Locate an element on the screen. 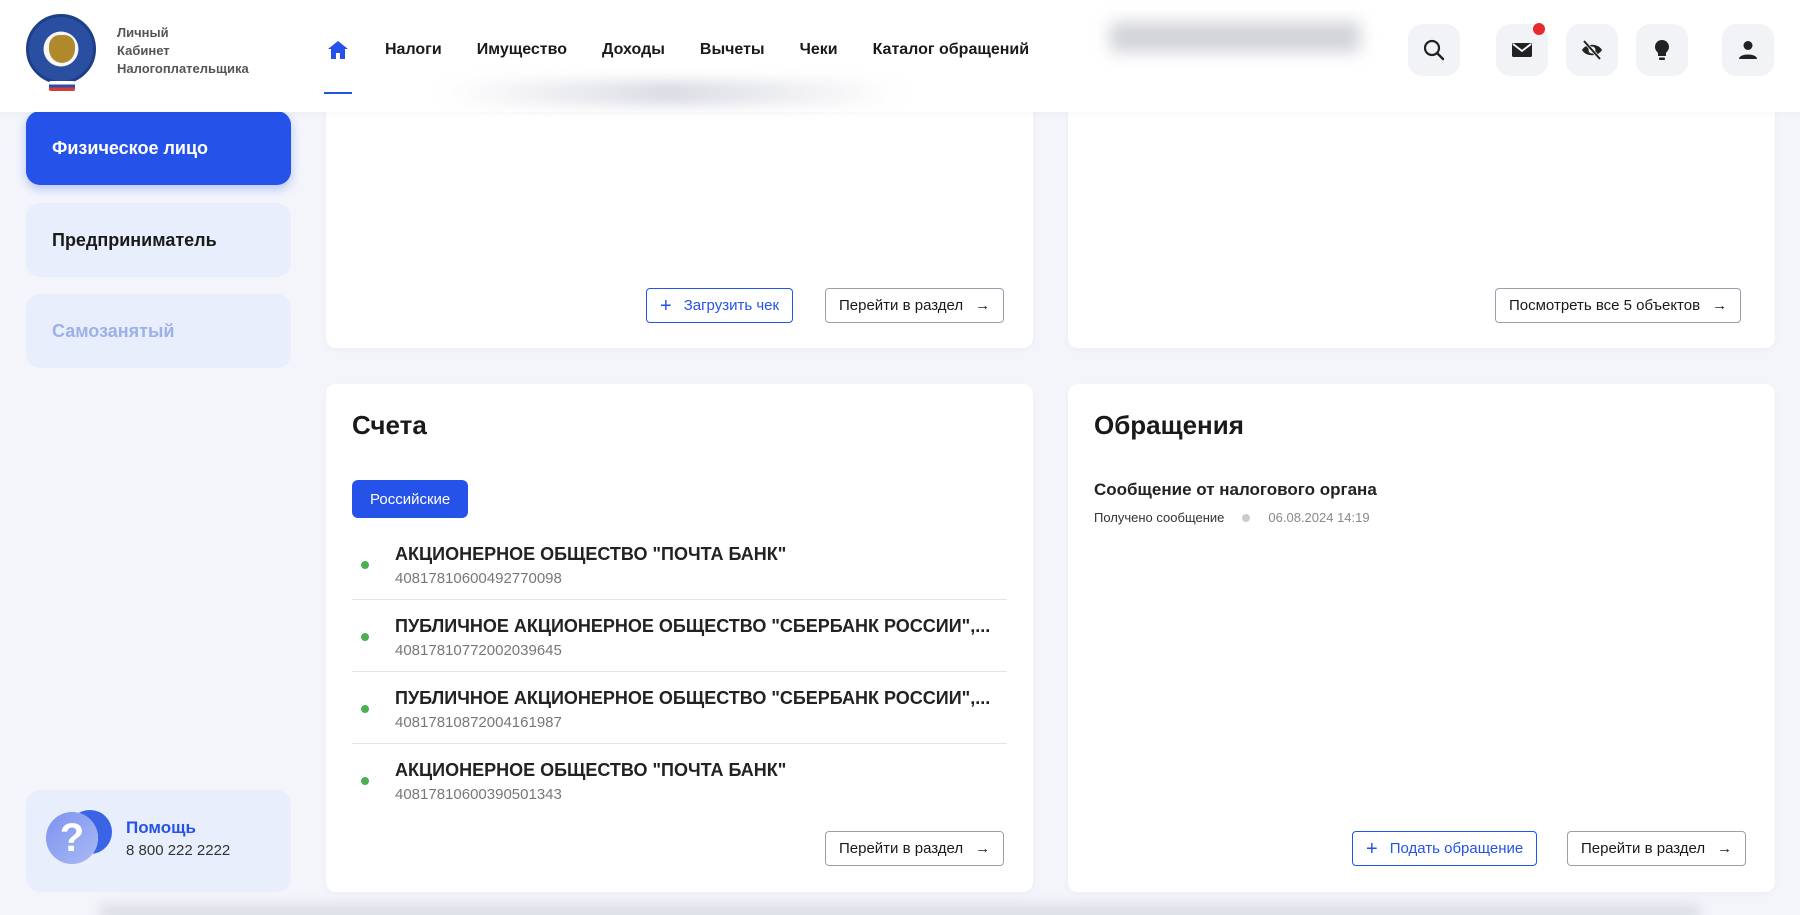  emblem-icon is located at coordinates (62, 49).